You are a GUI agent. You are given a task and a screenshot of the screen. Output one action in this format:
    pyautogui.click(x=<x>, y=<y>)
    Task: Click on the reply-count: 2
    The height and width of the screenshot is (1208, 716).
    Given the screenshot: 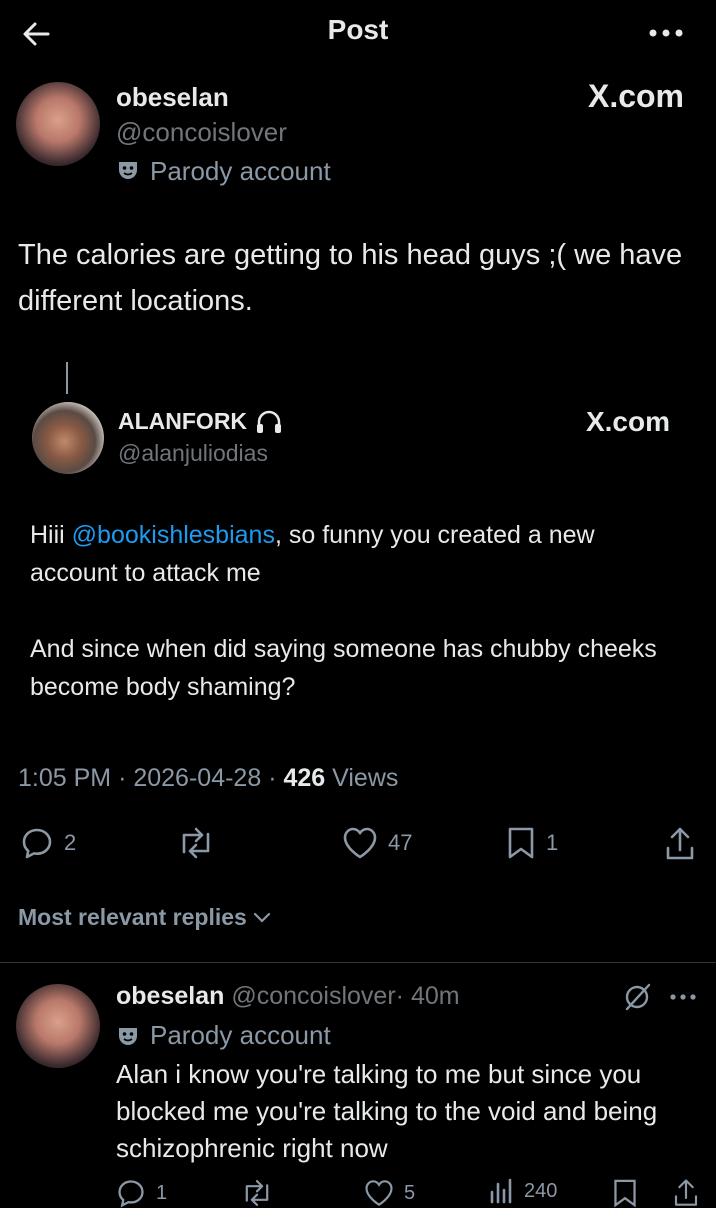 What is the action you would take?
    pyautogui.click(x=70, y=842)
    